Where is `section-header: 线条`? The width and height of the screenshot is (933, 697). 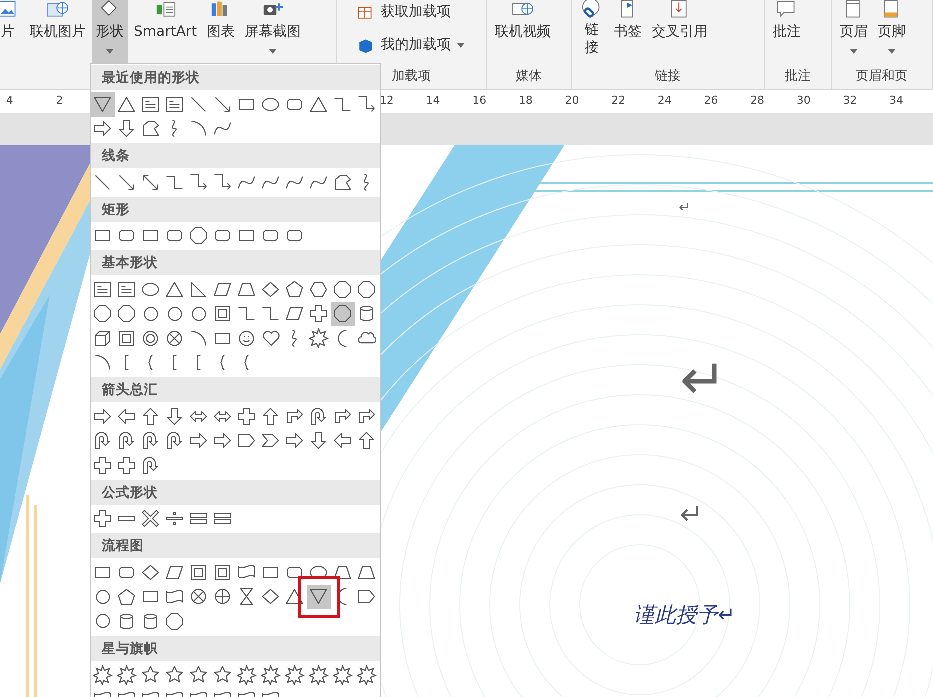
section-header: 线条 is located at coordinates (235, 155).